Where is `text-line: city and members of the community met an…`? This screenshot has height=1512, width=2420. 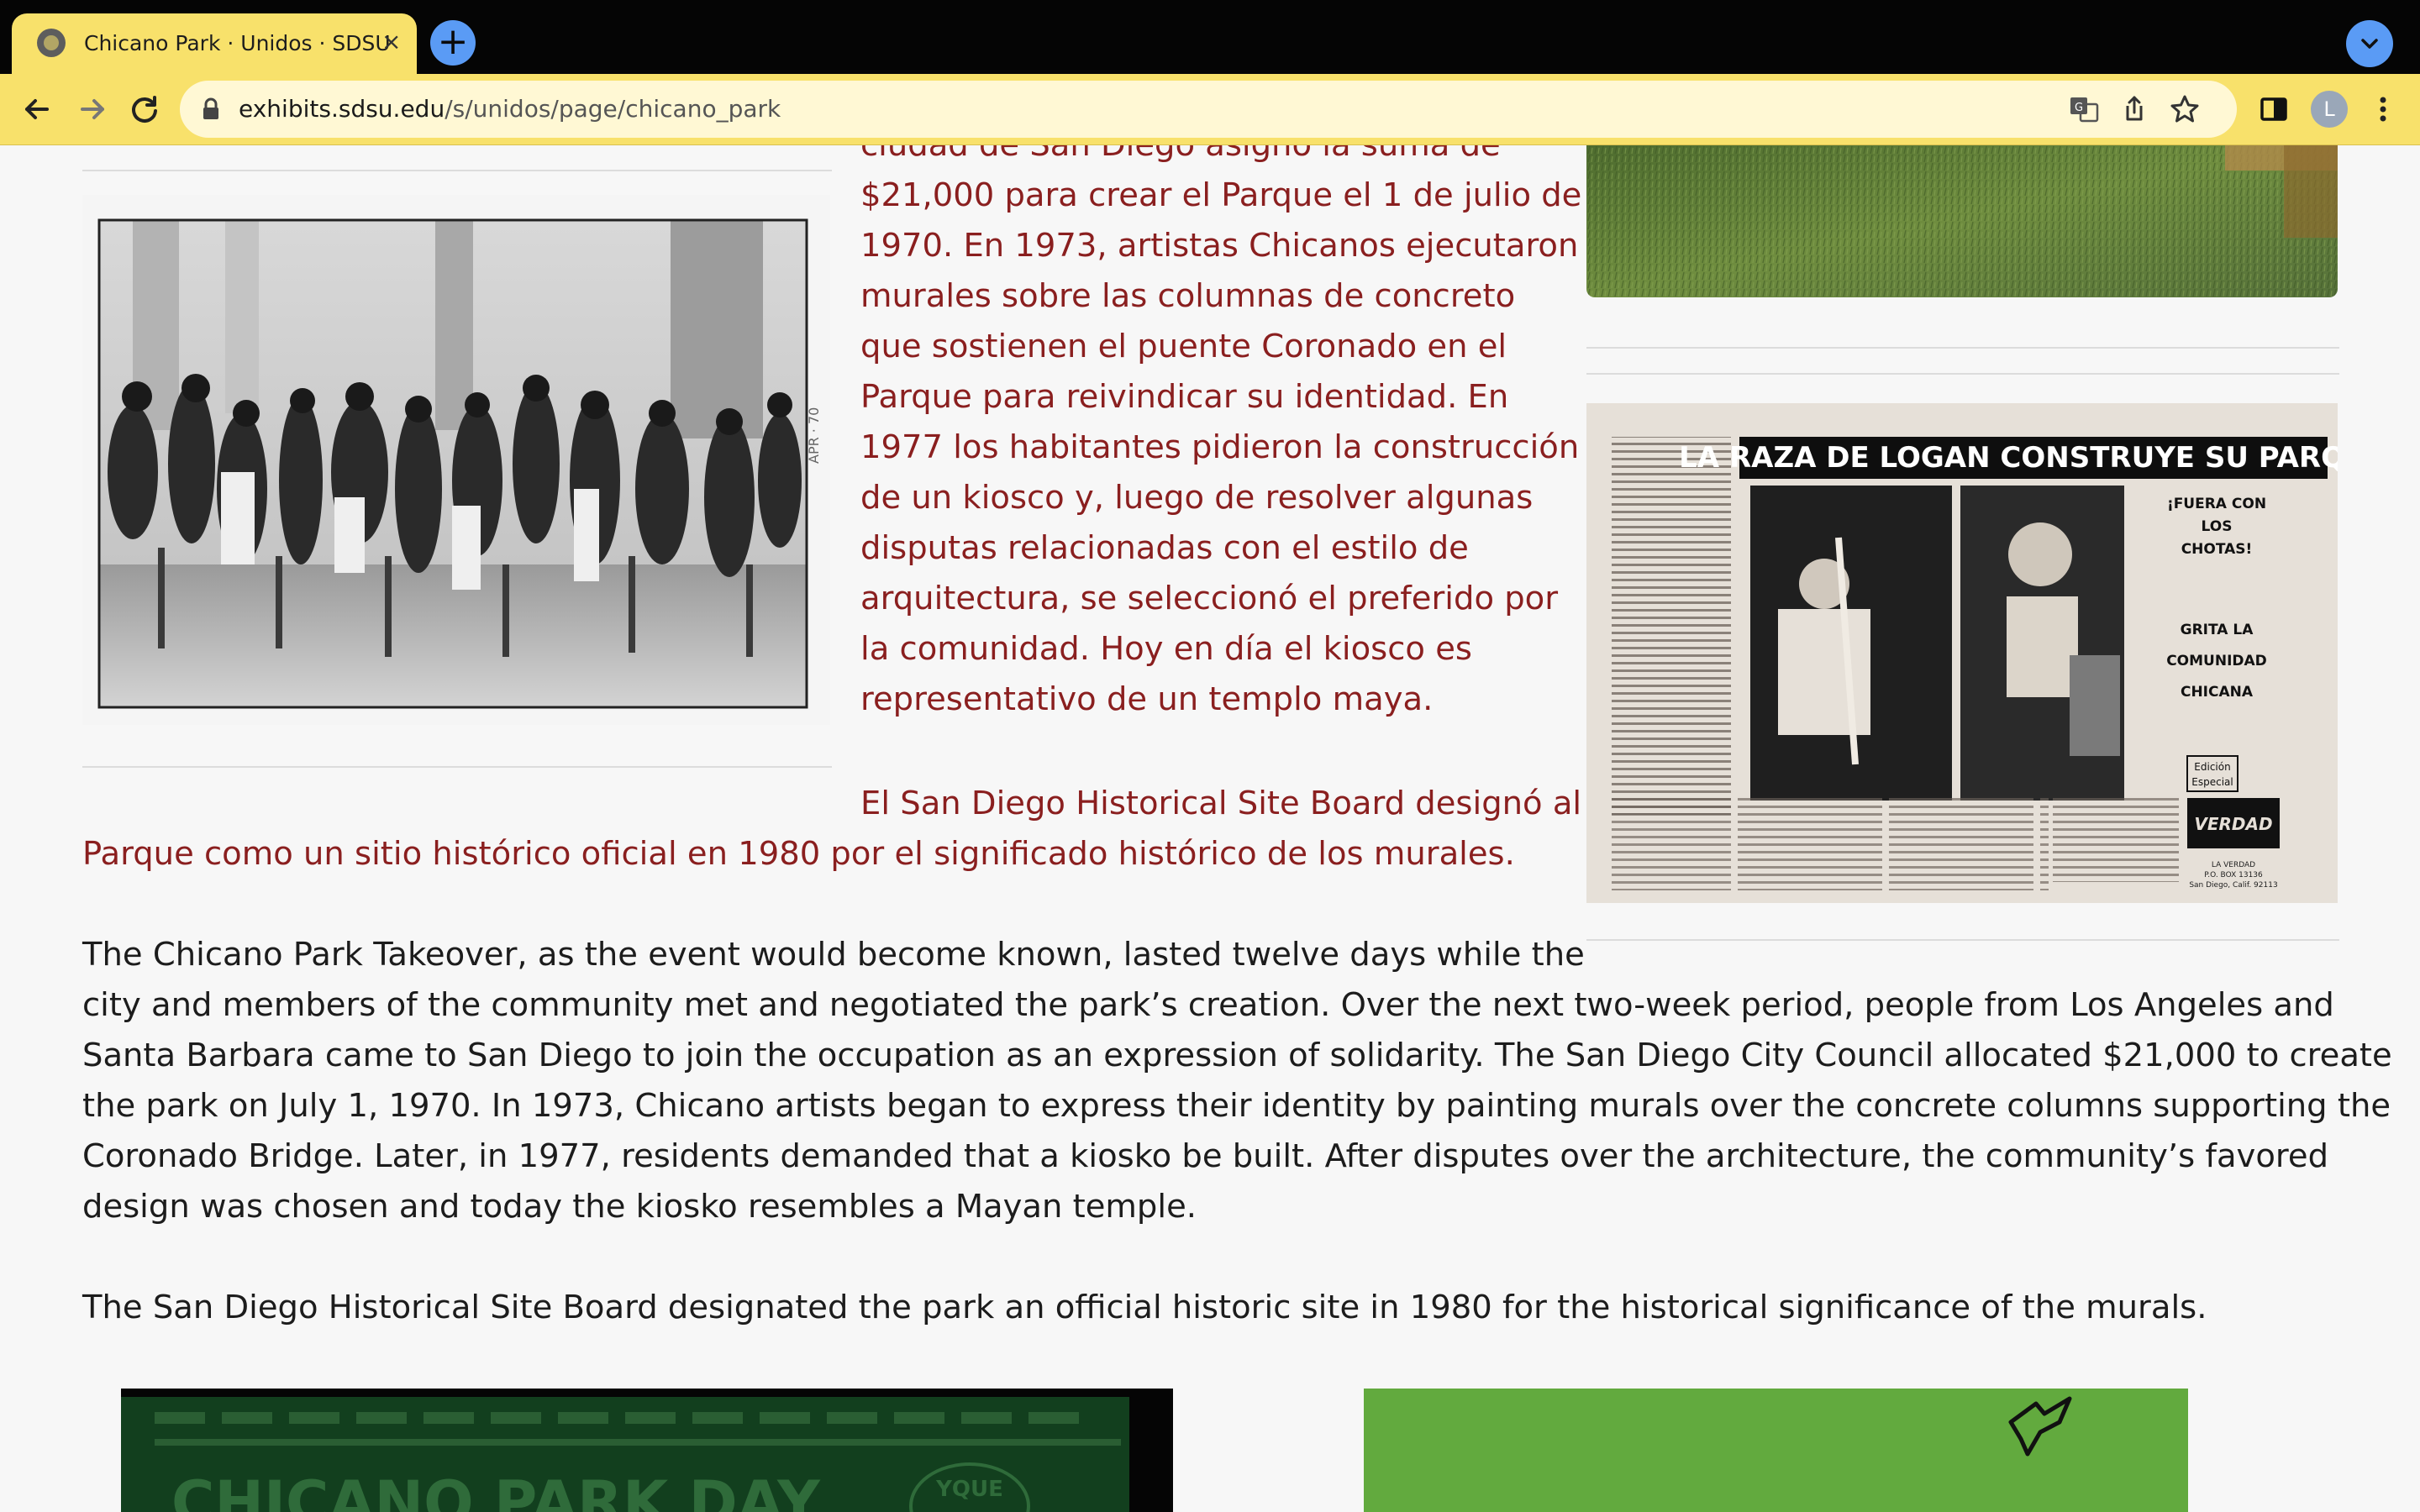 text-line: city and members of the community met an… is located at coordinates (1208, 1005).